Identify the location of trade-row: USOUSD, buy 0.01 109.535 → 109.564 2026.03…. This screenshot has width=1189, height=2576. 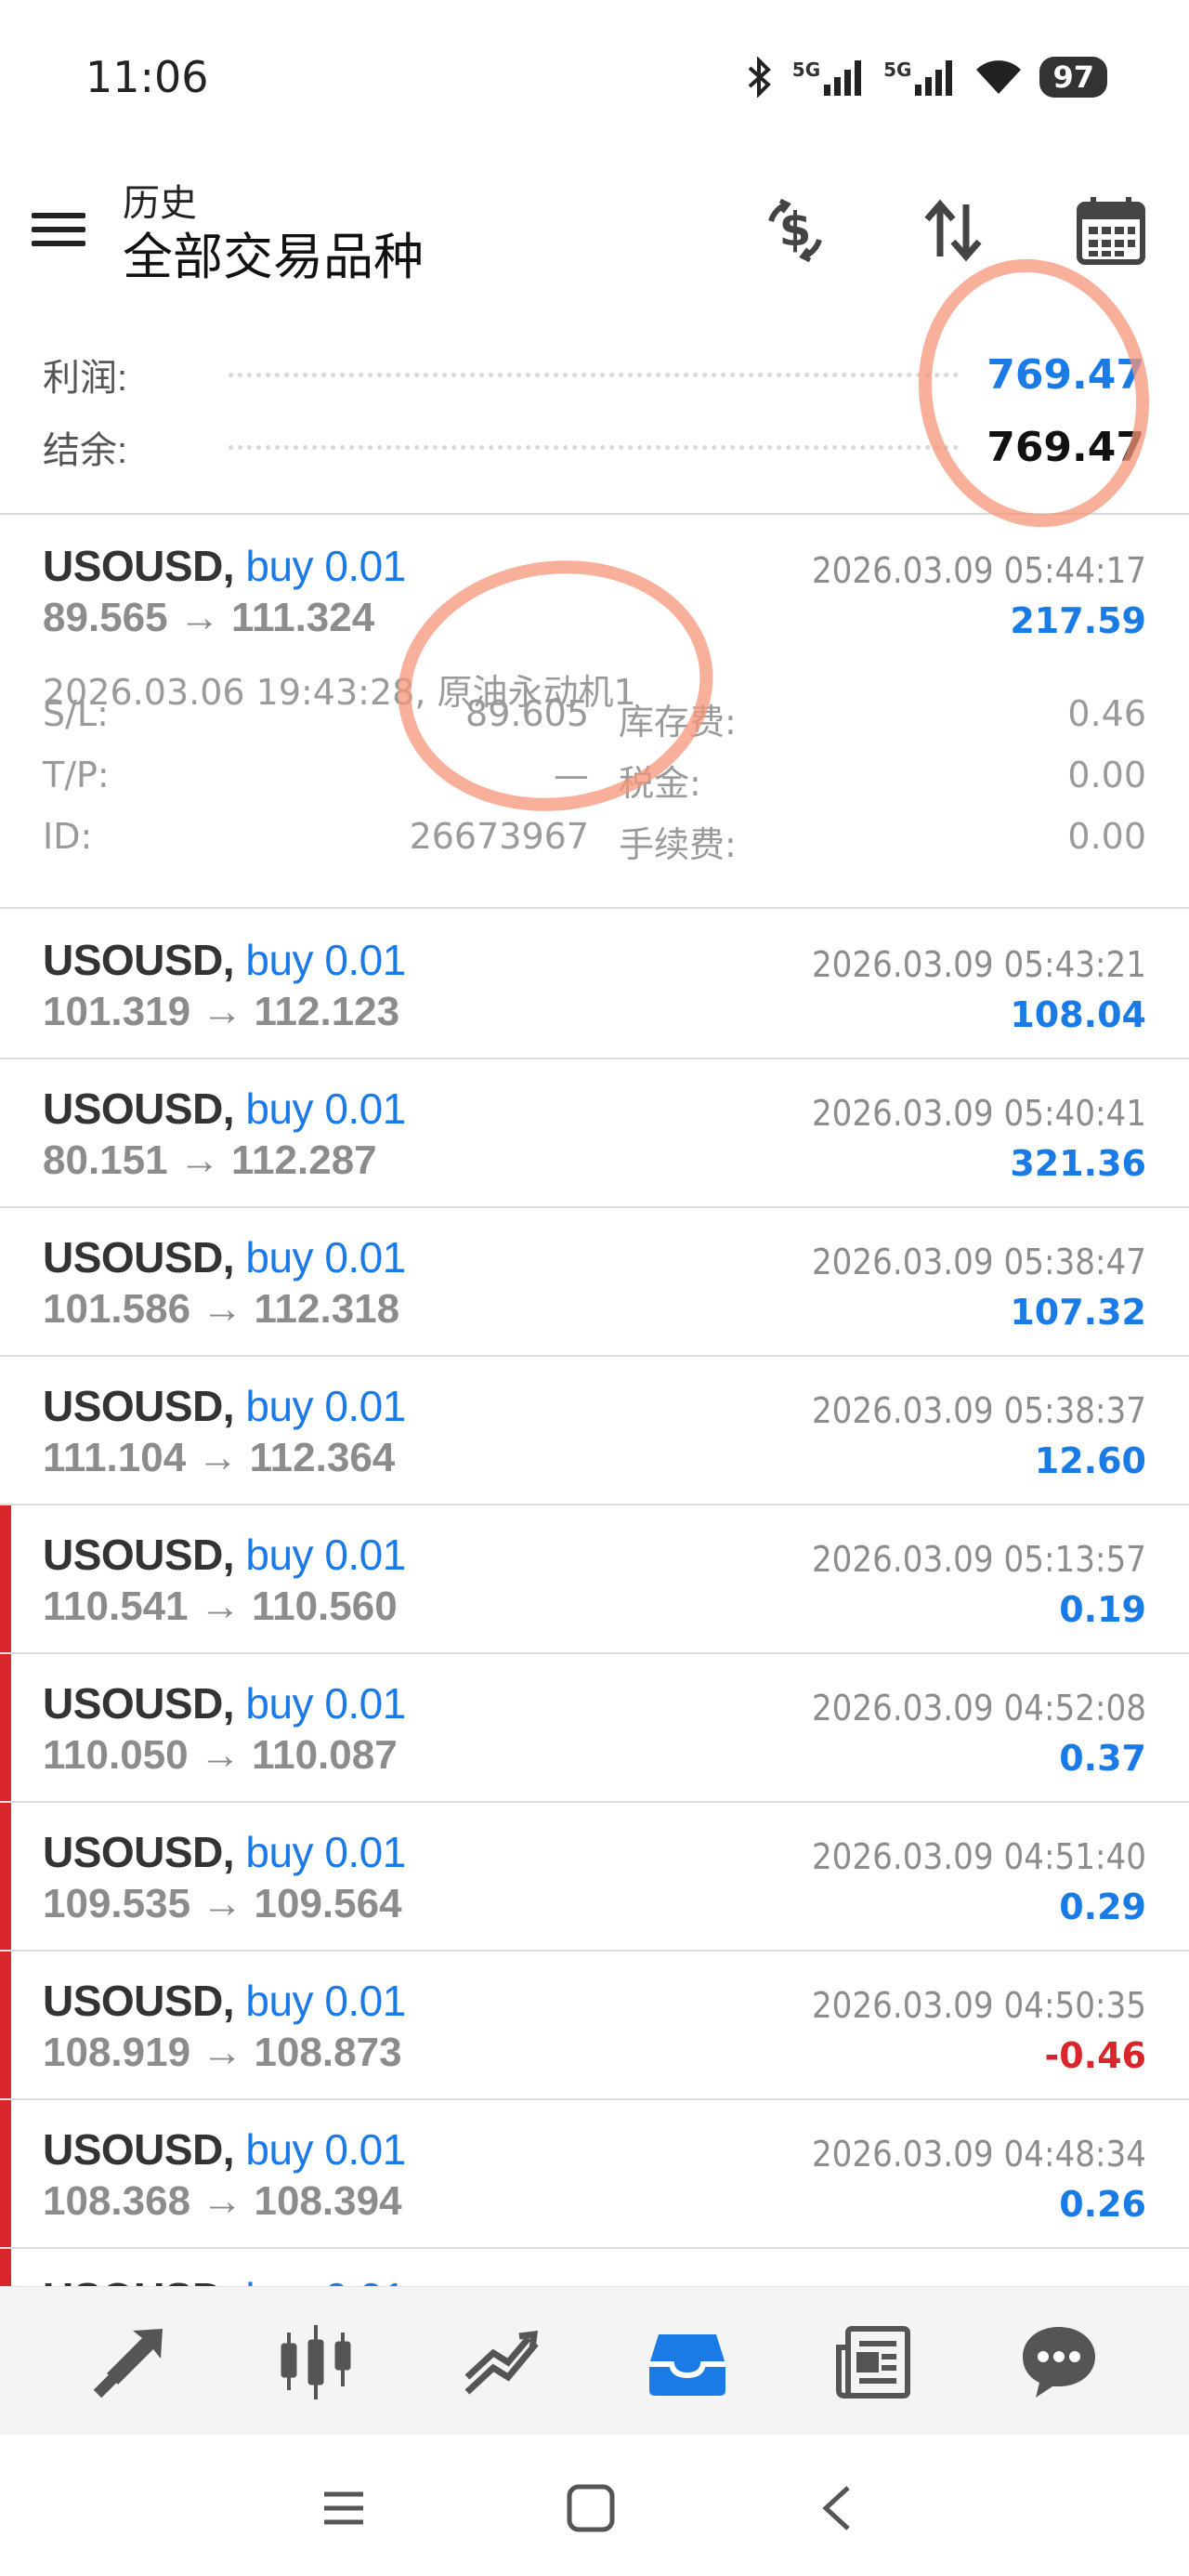
(594, 1877).